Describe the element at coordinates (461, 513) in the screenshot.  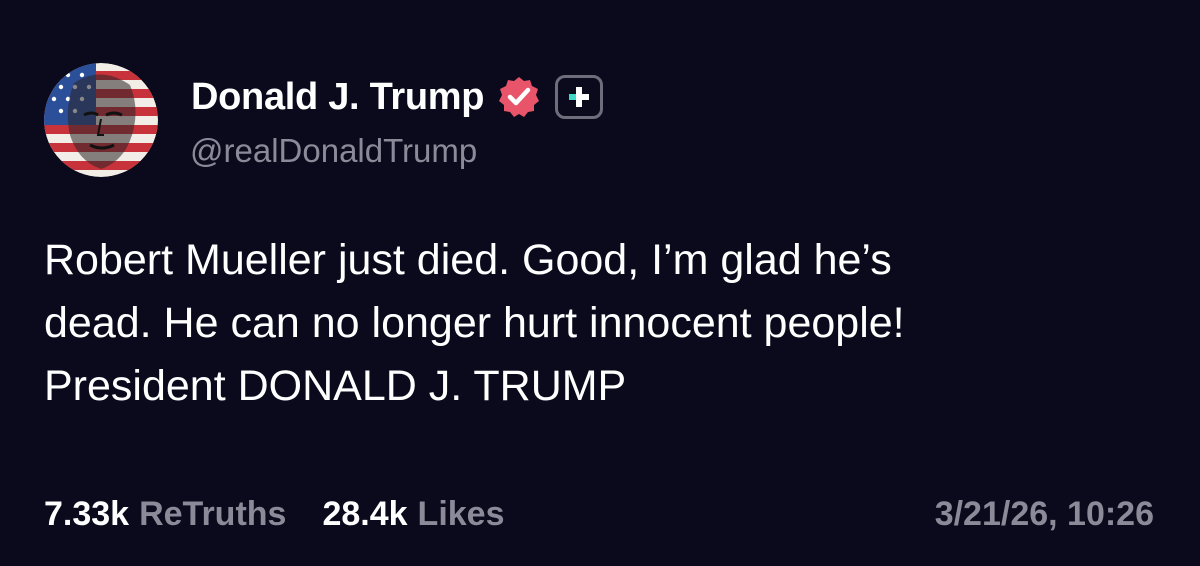
I see `likes-label: Likes` at that location.